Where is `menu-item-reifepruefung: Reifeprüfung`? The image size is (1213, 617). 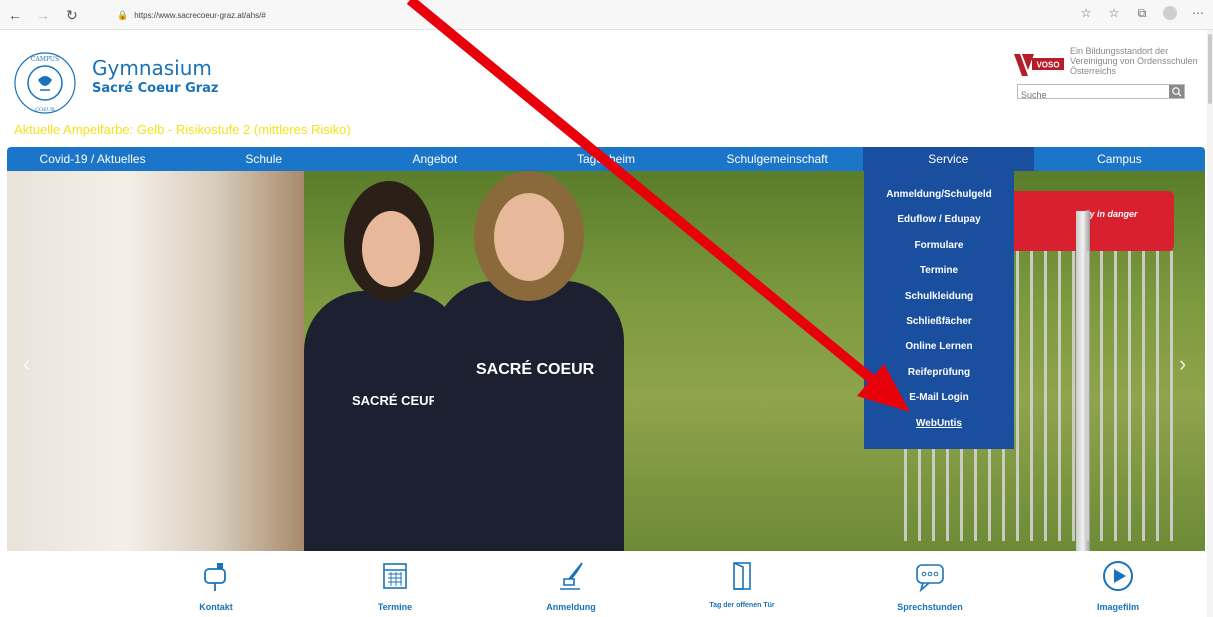 menu-item-reifepruefung: Reifeprüfung is located at coordinates (939, 377).